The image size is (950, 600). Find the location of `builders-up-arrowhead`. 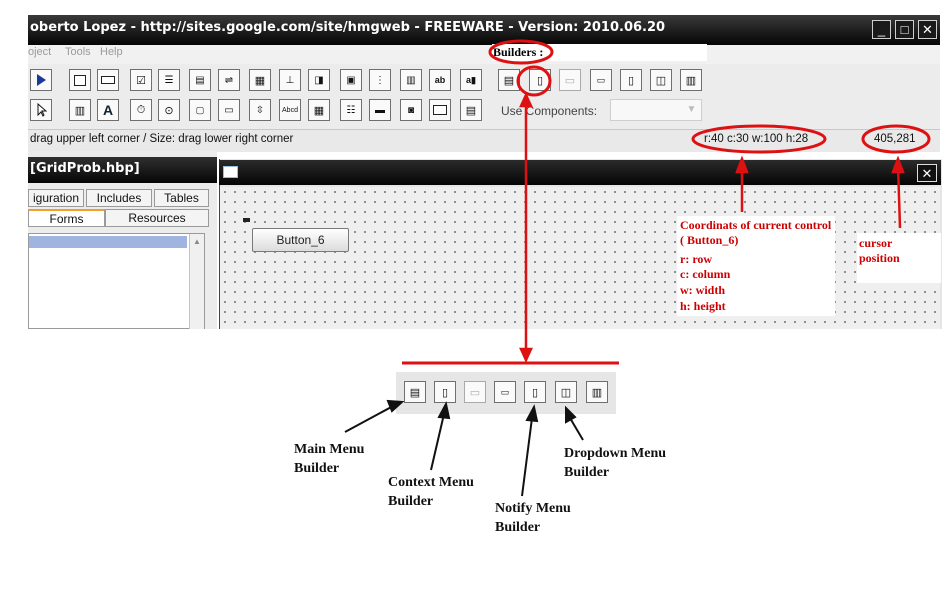

builders-up-arrowhead is located at coordinates (526, 99).